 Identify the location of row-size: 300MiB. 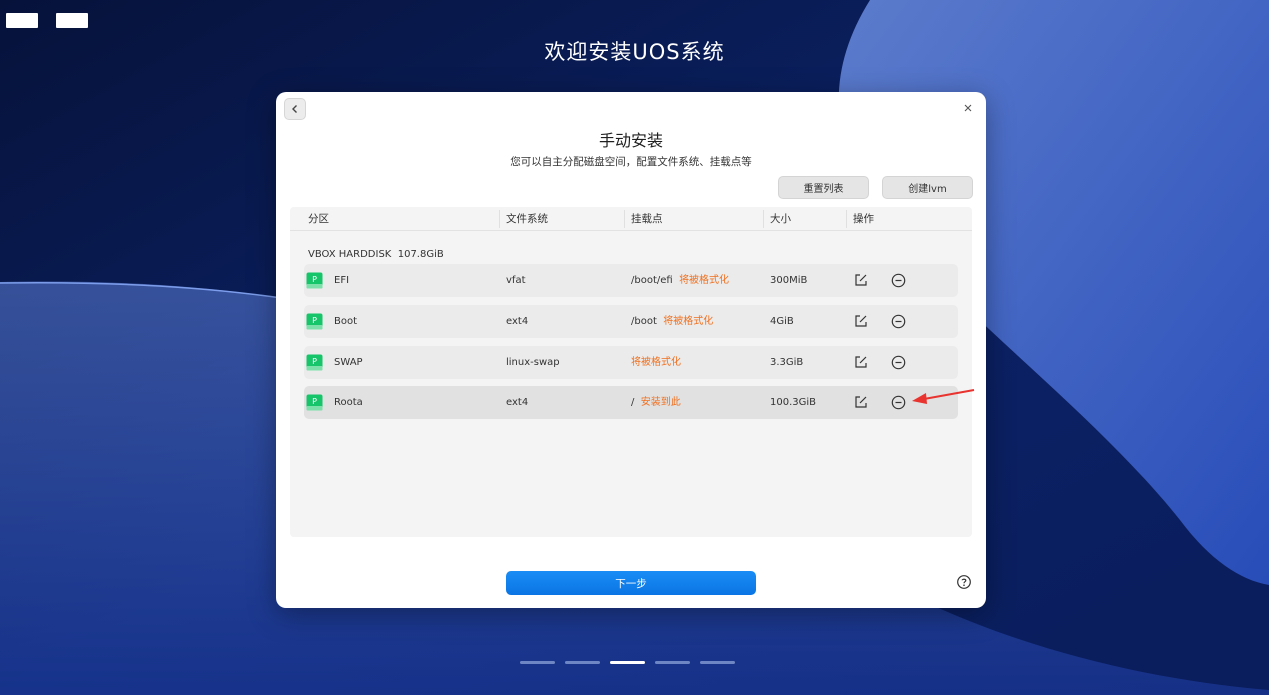
(789, 280).